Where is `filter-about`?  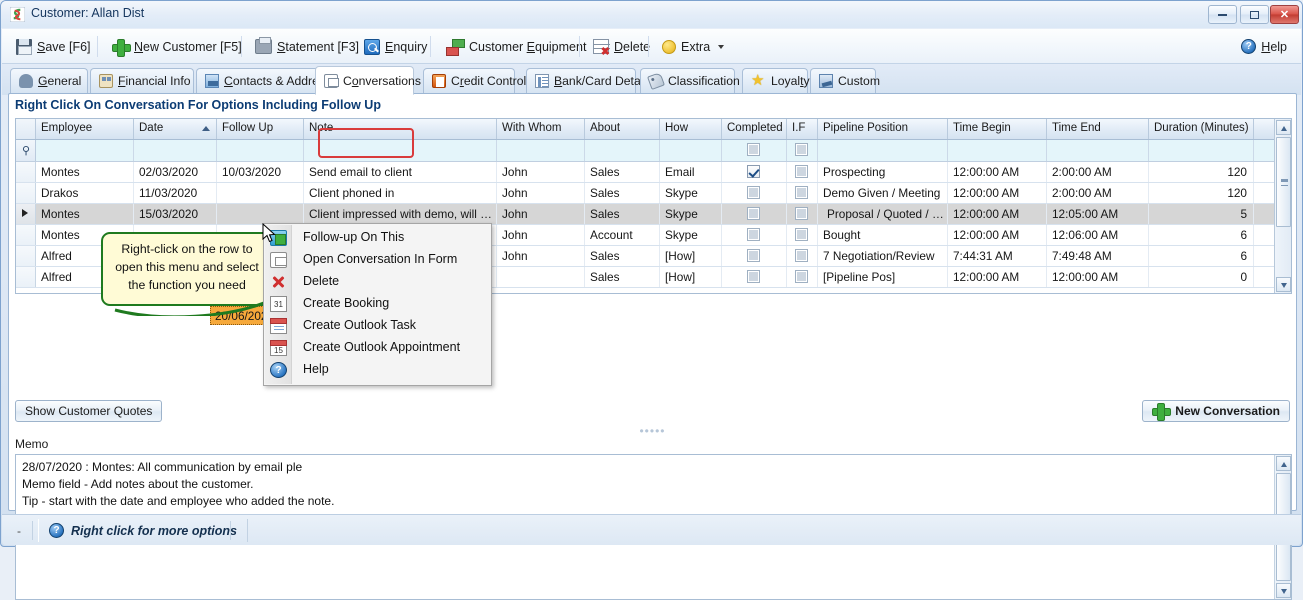
filter-about is located at coordinates (622, 150).